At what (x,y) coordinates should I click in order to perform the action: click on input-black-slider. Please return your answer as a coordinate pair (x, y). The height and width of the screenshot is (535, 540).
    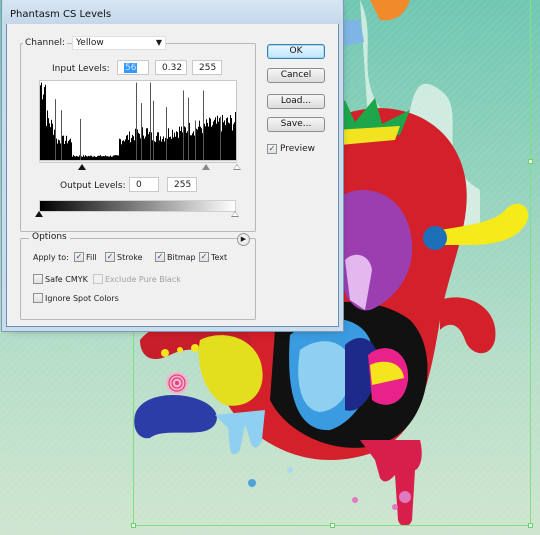
    Looking at the image, I should click on (82, 167).